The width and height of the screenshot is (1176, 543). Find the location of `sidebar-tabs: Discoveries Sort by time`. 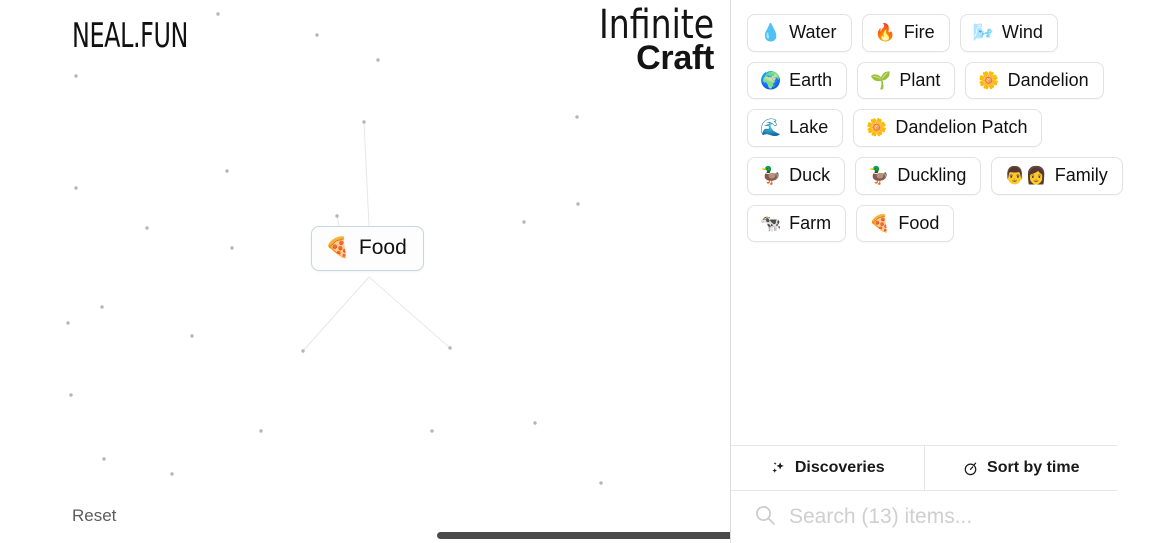

sidebar-tabs: Discoveries Sort by time is located at coordinates (924, 468).